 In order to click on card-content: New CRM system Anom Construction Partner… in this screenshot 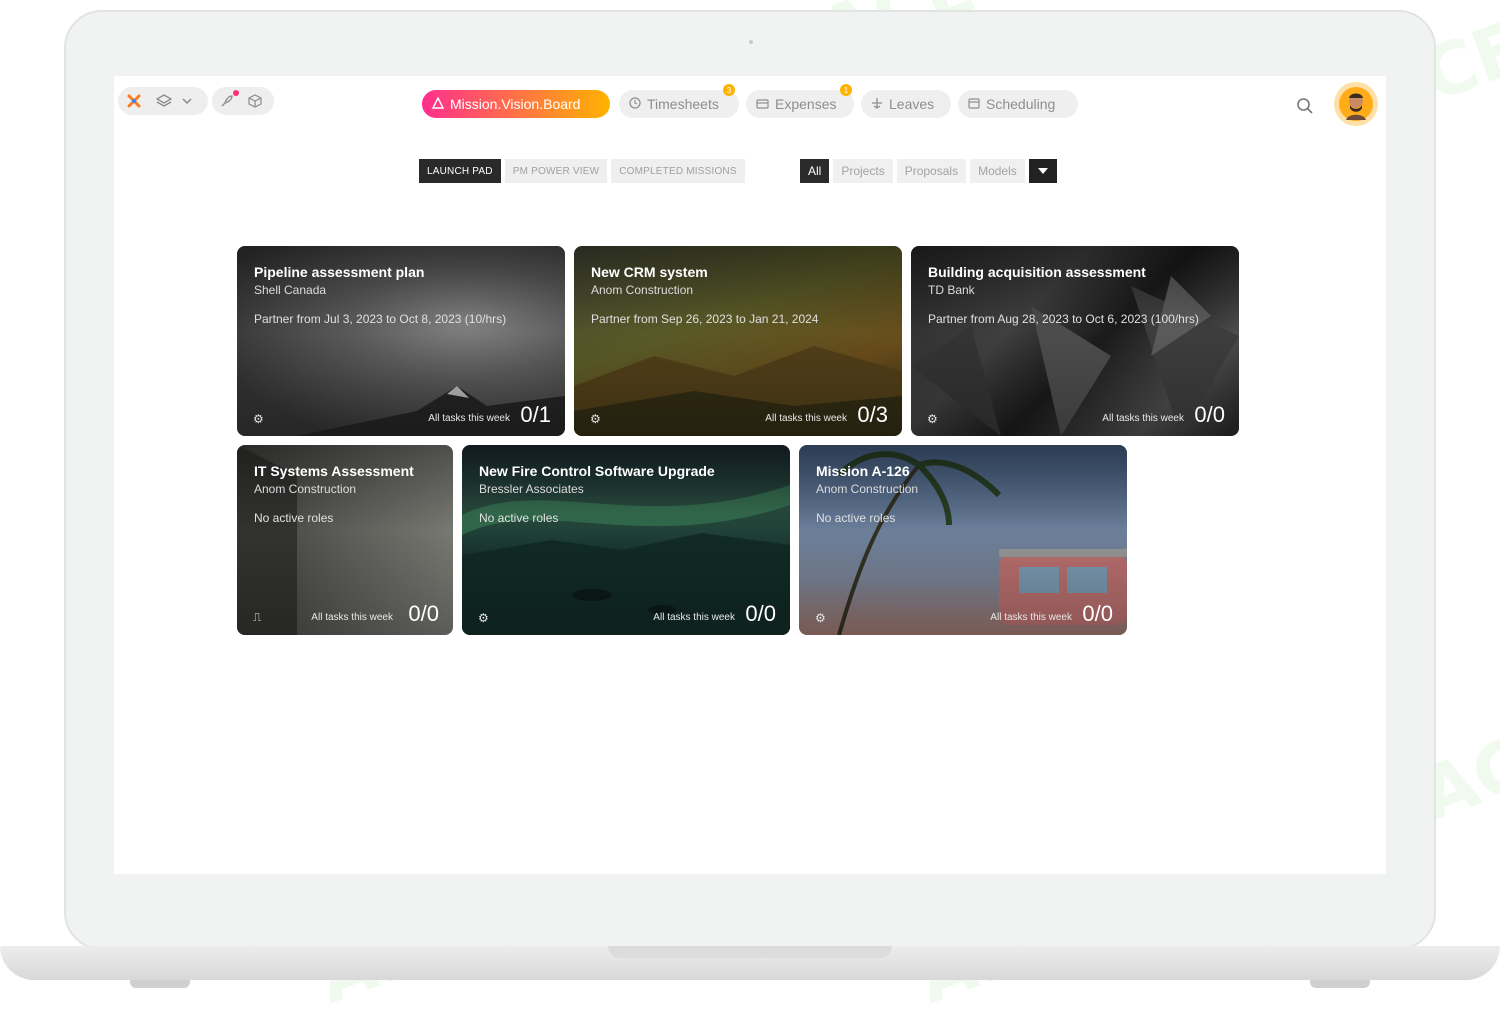, I will do `click(739, 295)`.